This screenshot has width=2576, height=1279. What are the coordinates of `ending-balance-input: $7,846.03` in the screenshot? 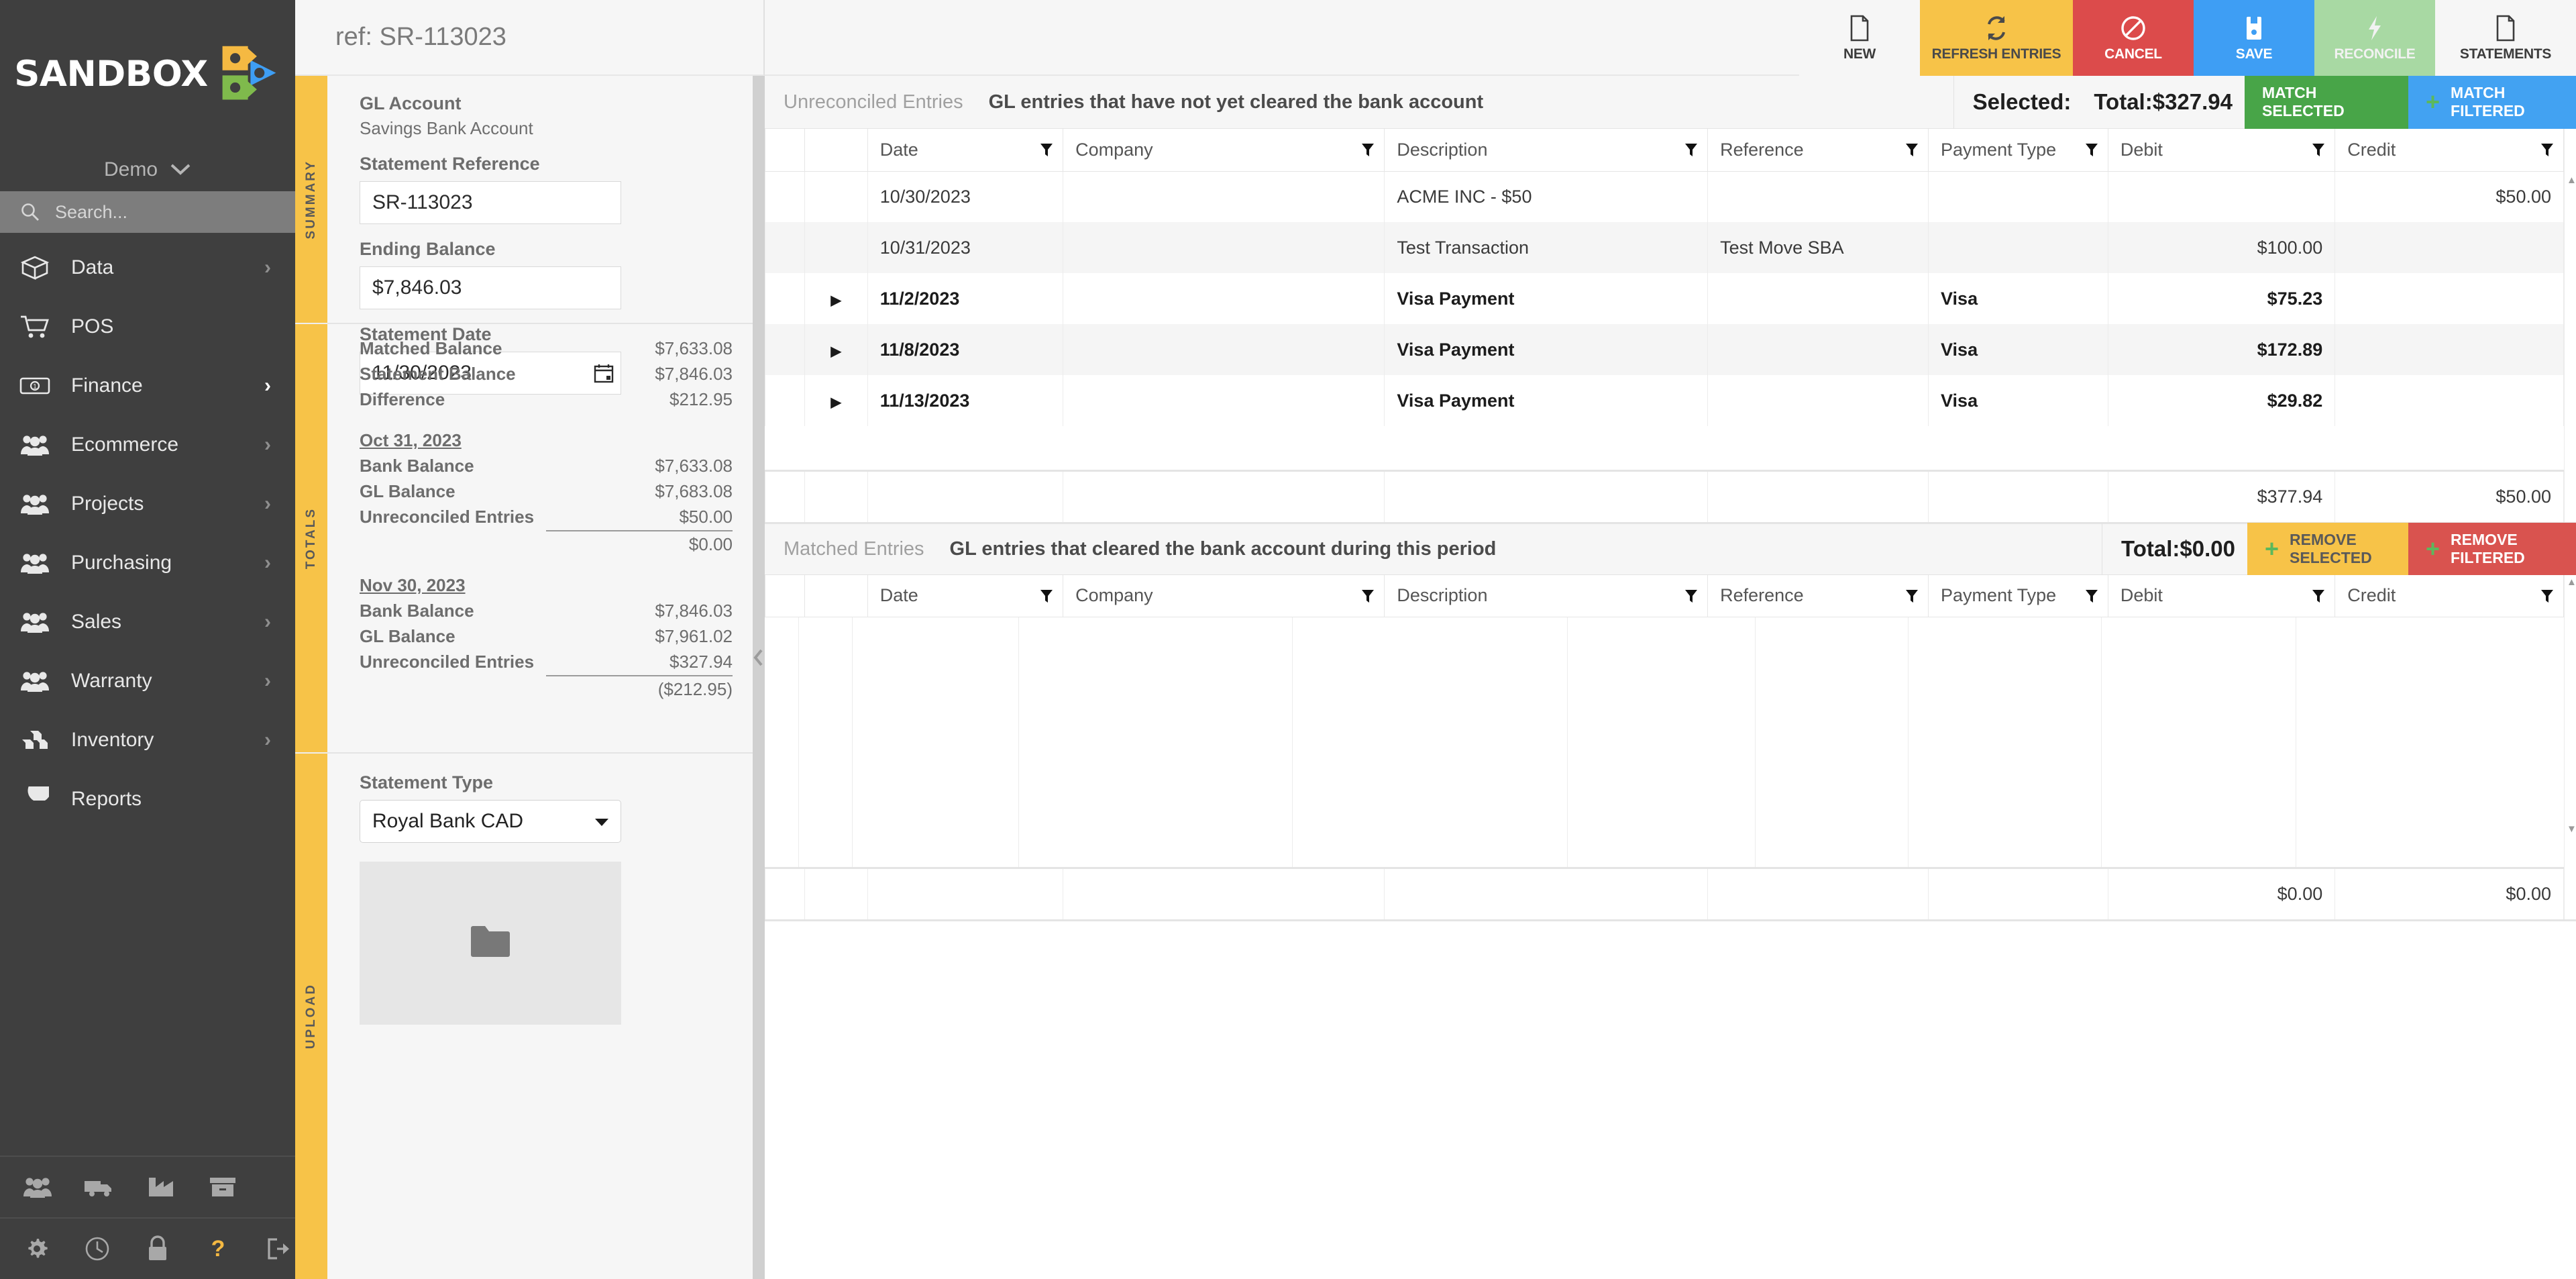 It's located at (490, 287).